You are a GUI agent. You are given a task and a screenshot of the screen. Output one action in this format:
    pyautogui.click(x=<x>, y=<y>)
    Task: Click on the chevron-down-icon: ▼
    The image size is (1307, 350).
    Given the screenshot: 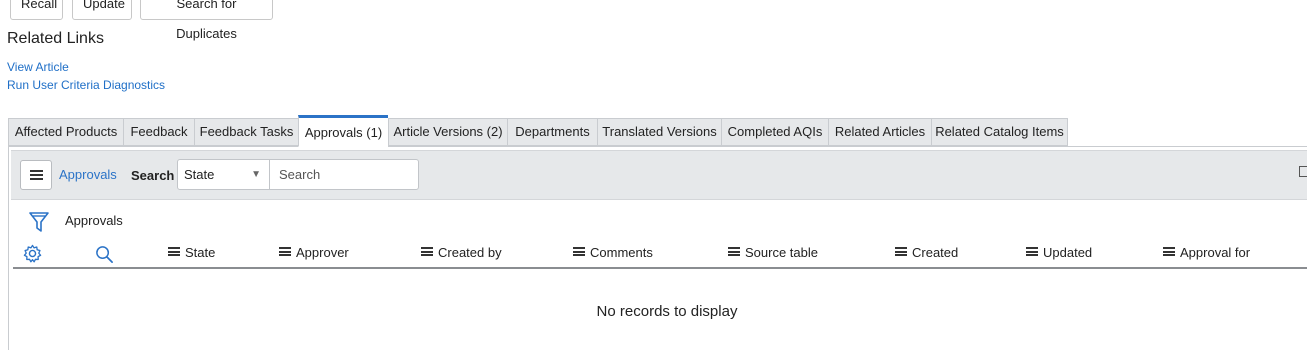 What is the action you would take?
    pyautogui.click(x=256, y=174)
    